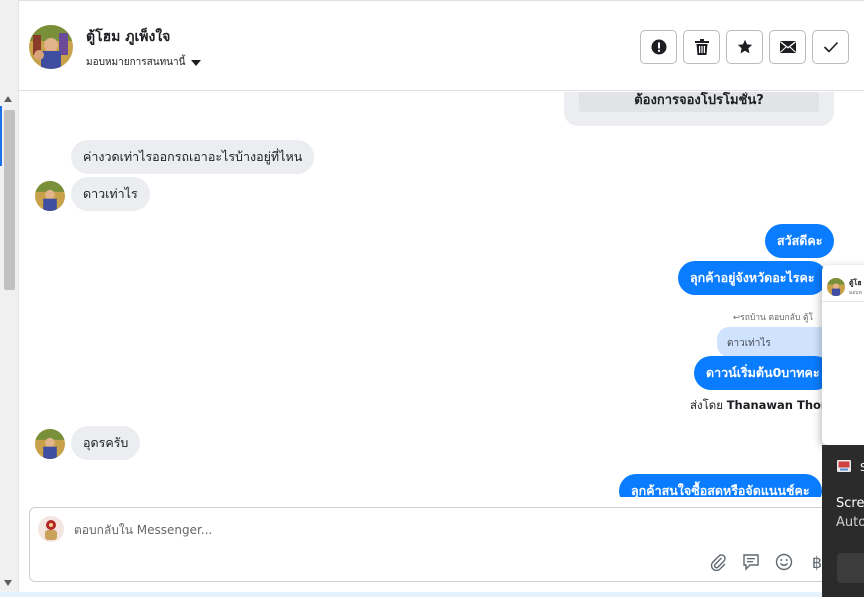 The height and width of the screenshot is (597, 864). Describe the element at coordinates (862, 467) in the screenshot. I see `toast-title: S` at that location.